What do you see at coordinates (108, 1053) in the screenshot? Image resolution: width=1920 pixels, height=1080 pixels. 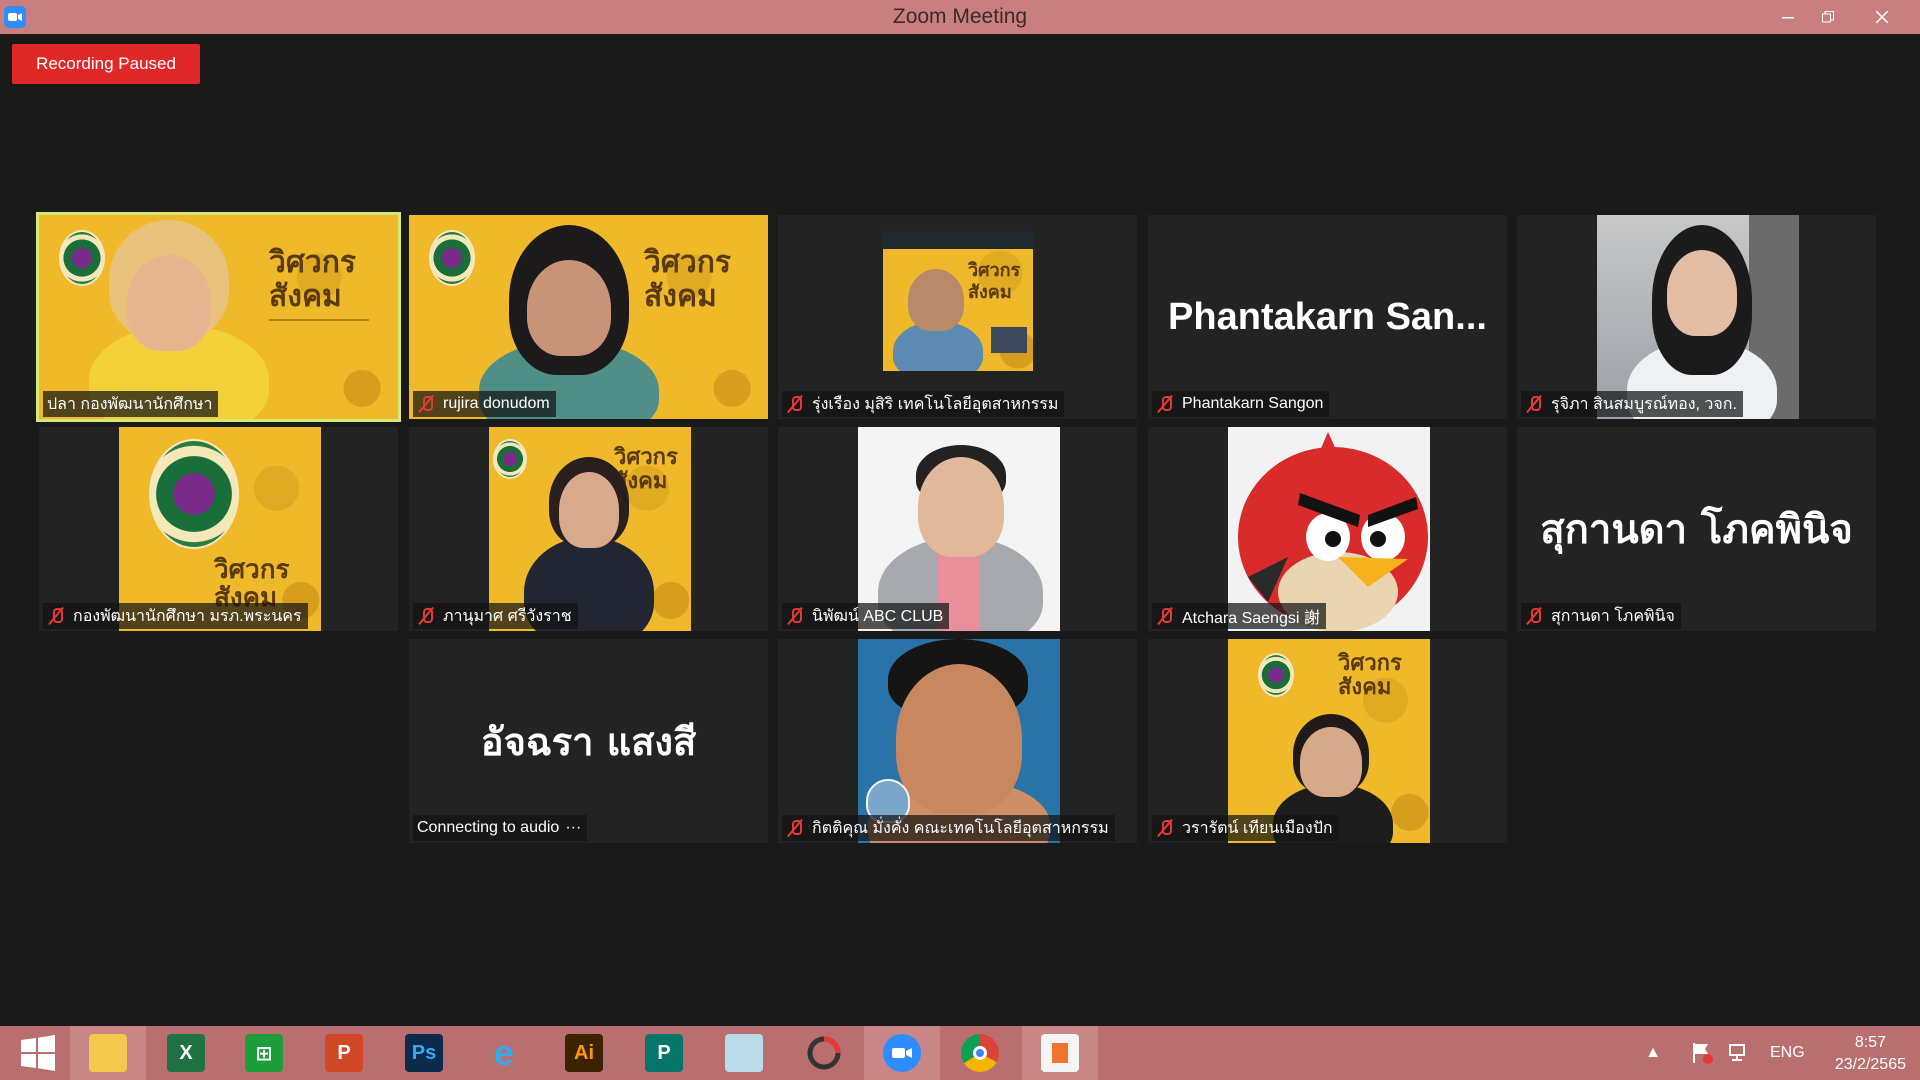 I see `file-explorer-icon` at bounding box center [108, 1053].